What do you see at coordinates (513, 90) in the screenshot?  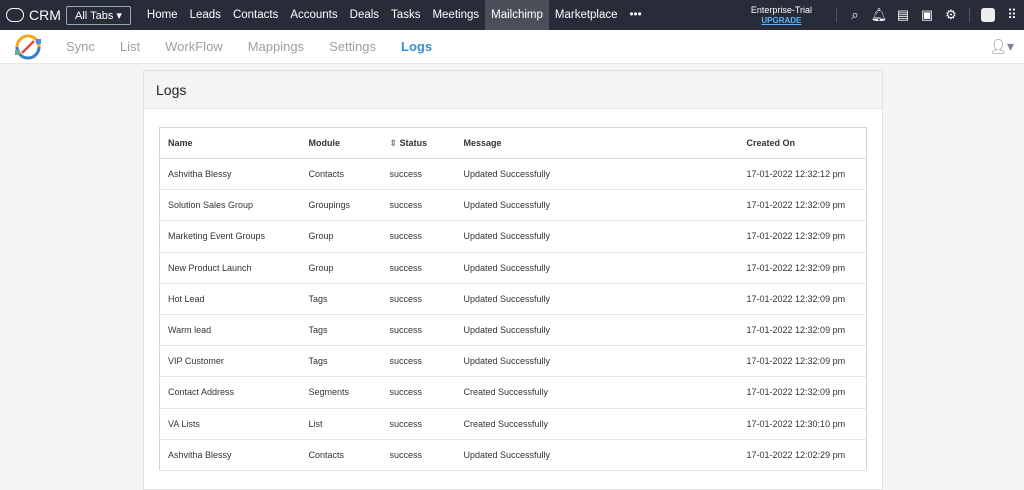 I see `page-title: Logs` at bounding box center [513, 90].